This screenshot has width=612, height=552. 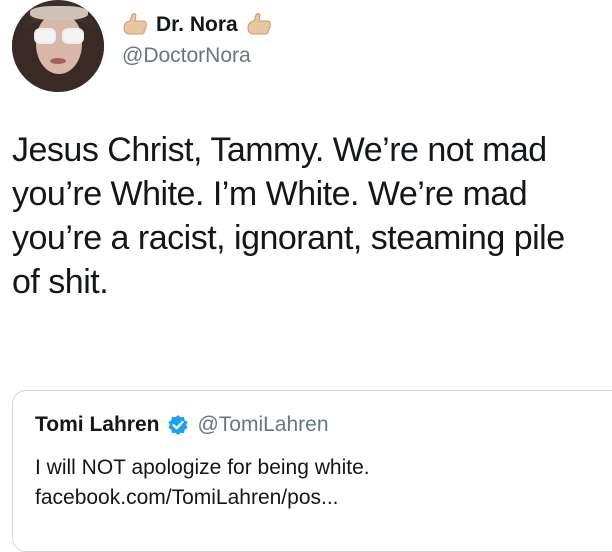 I want to click on author-name-row: Dr. Nora, so click(x=197, y=25).